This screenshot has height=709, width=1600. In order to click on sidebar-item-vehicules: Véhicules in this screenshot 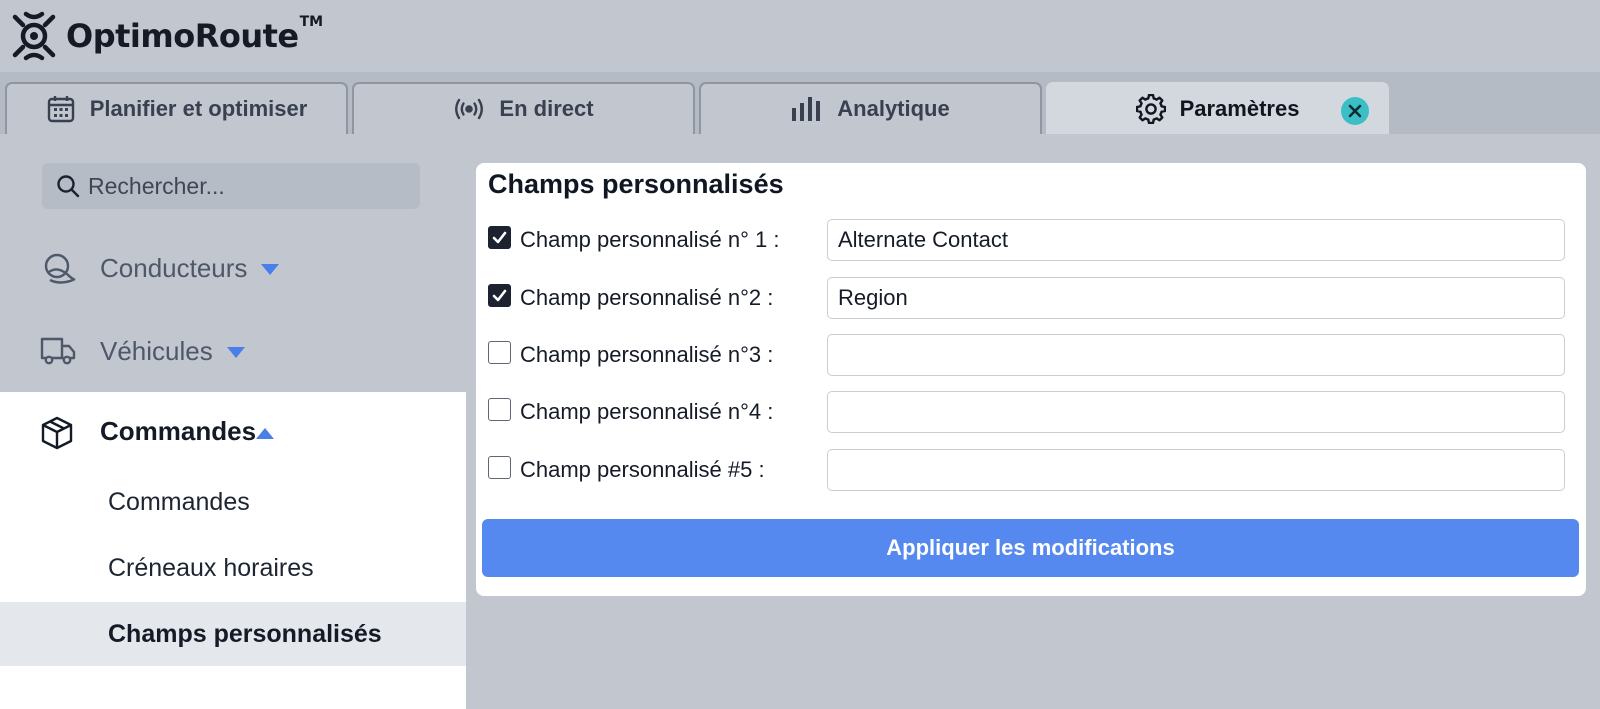, I will do `click(233, 351)`.